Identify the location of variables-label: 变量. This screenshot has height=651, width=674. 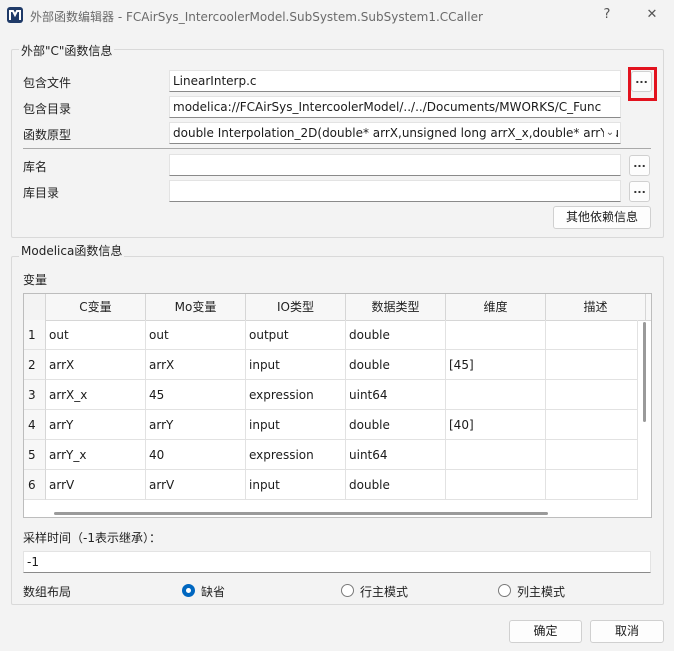
(35, 280).